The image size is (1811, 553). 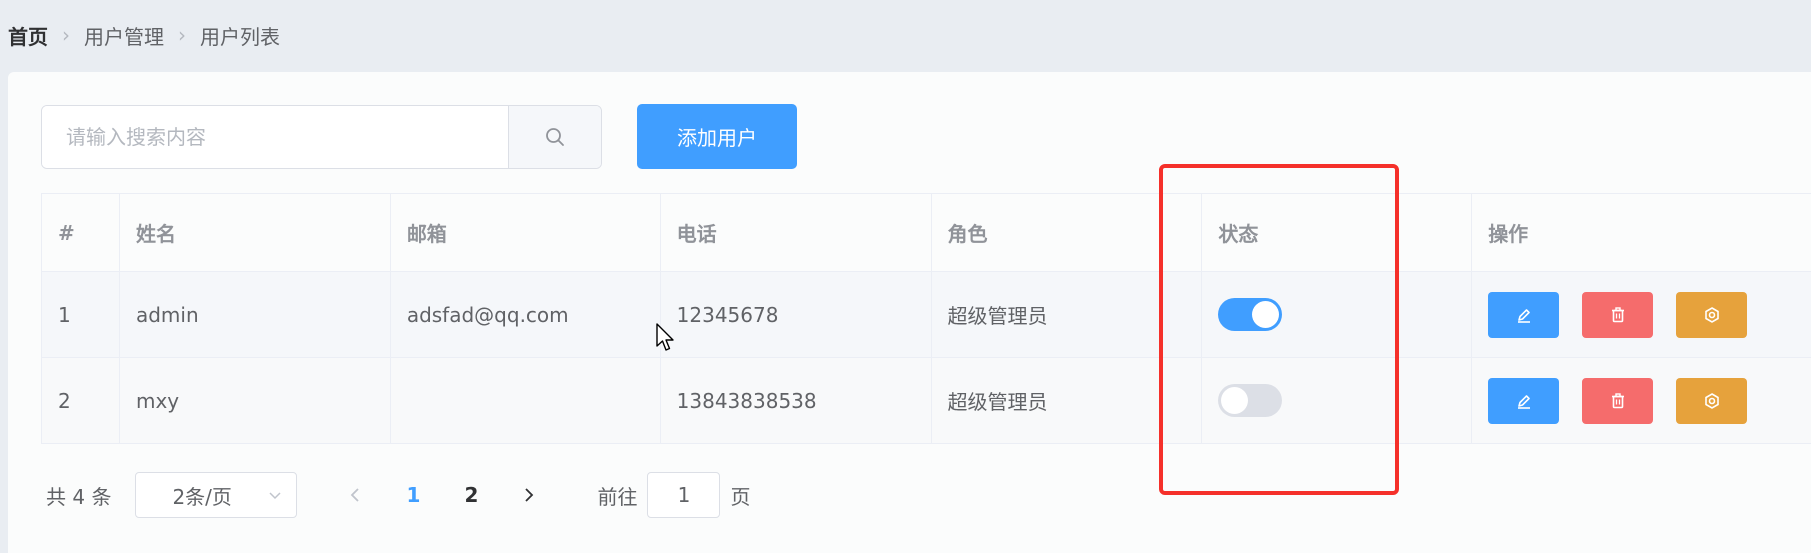 I want to click on breadcrumb-user-management: 用户管理, so click(x=124, y=36).